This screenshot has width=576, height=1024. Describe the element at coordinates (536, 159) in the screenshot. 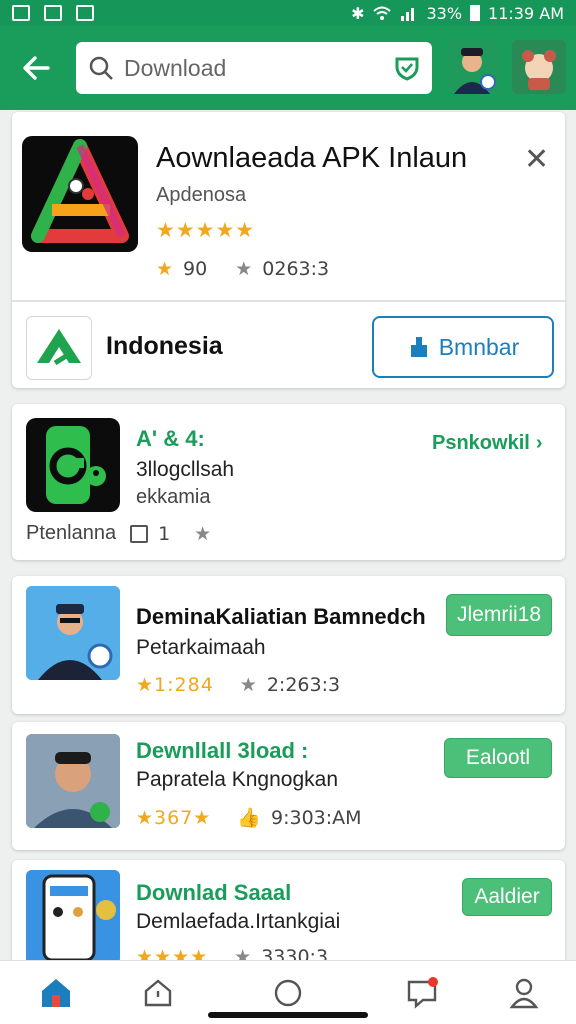

I see `close-icon: ✕` at that location.